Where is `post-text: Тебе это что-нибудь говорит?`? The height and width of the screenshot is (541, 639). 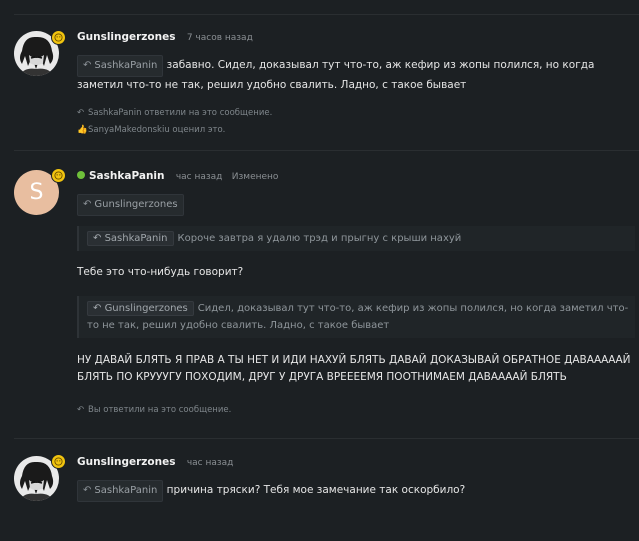
post-text: Тебе это что-нибудь говорит? is located at coordinates (160, 272).